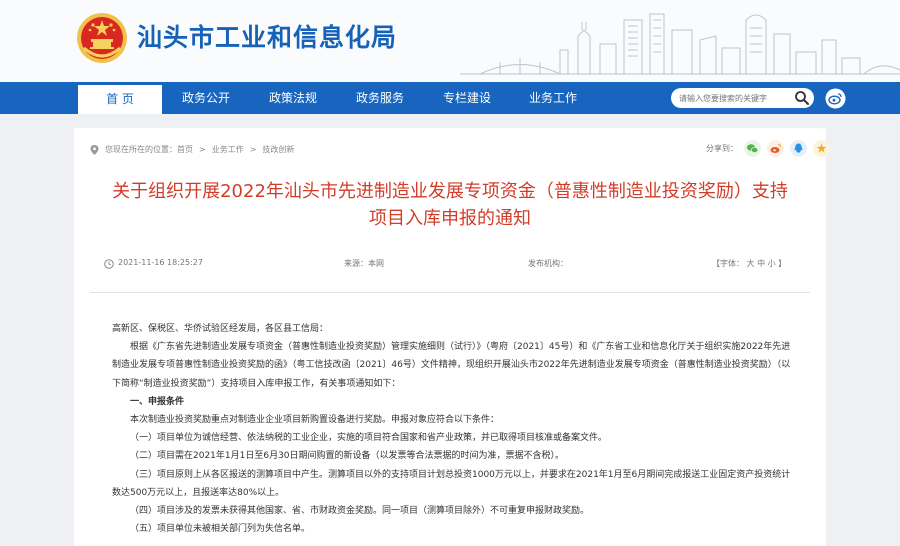 The width and height of the screenshot is (900, 546). Describe the element at coordinates (775, 148) in the screenshot. I see `weibo-share-icon` at that location.